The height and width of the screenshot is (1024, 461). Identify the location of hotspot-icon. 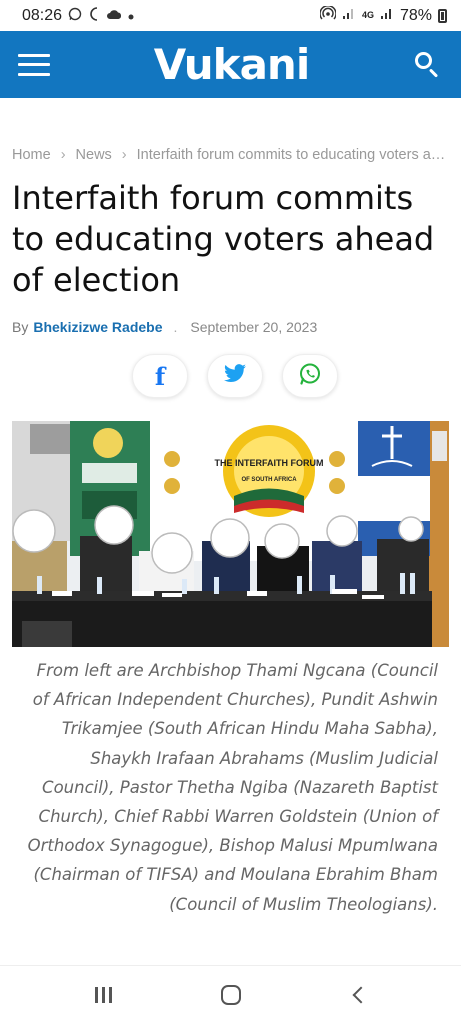
(328, 14).